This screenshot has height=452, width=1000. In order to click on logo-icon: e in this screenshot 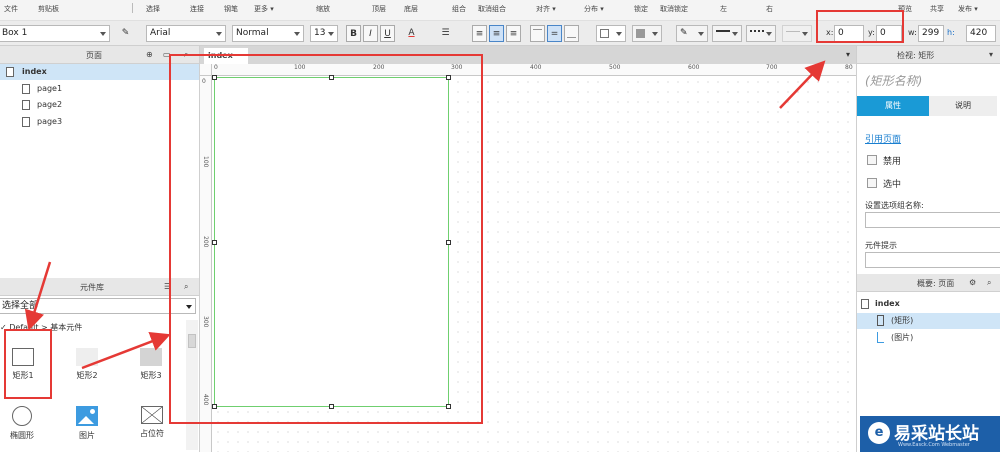, I will do `click(879, 433)`.